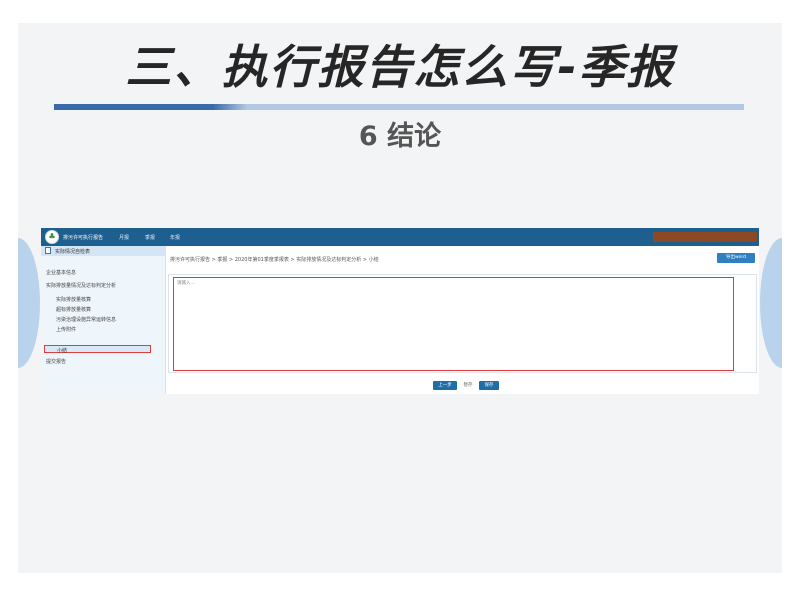 The height and width of the screenshot is (600, 800). Describe the element at coordinates (73, 309) in the screenshot. I see `sidebar-item-excess-emission: 超标排放量核算` at that location.